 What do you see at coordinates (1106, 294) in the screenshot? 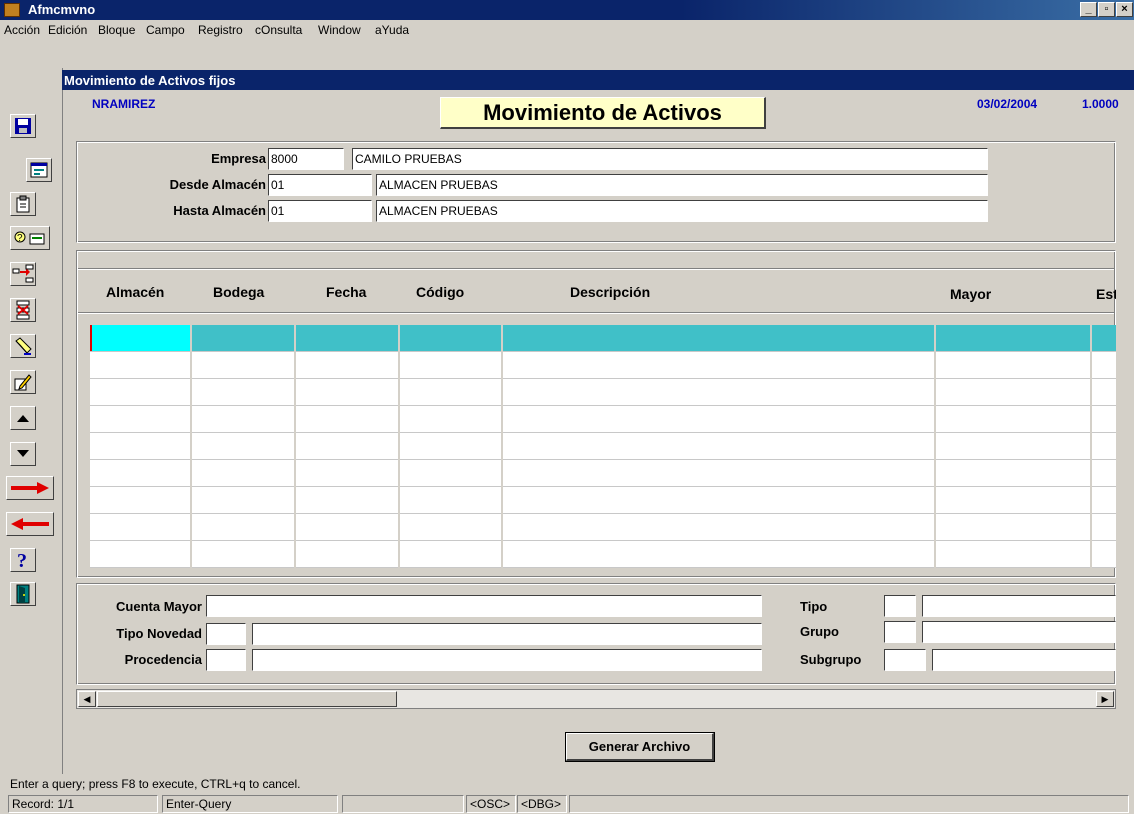
I see `column-header-estado: Esta` at bounding box center [1106, 294].